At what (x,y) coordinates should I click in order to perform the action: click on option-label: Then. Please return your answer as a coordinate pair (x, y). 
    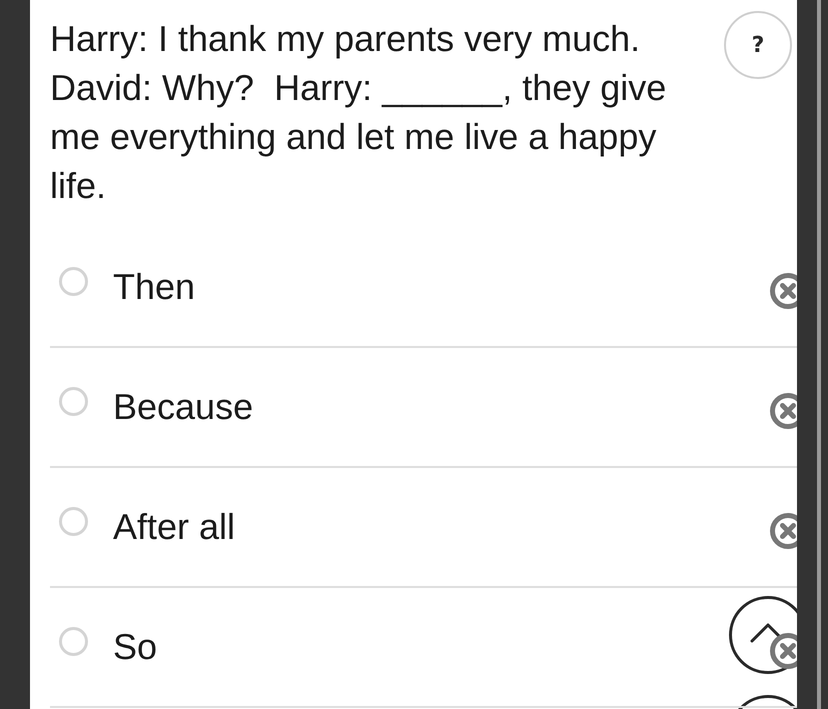
    Looking at the image, I should click on (154, 287).